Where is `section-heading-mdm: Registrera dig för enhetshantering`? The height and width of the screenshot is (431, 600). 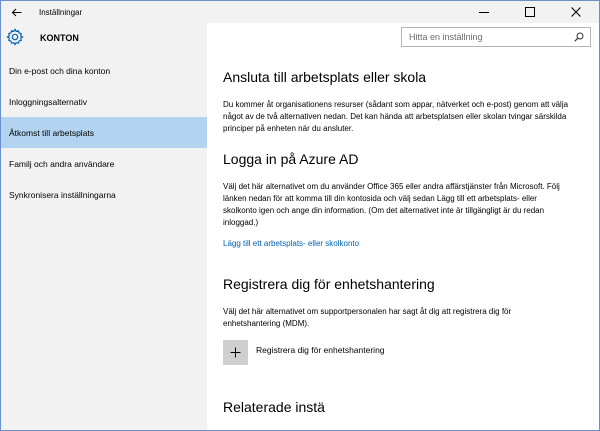
section-heading-mdm: Registrera dig för enhetshantering is located at coordinates (329, 284).